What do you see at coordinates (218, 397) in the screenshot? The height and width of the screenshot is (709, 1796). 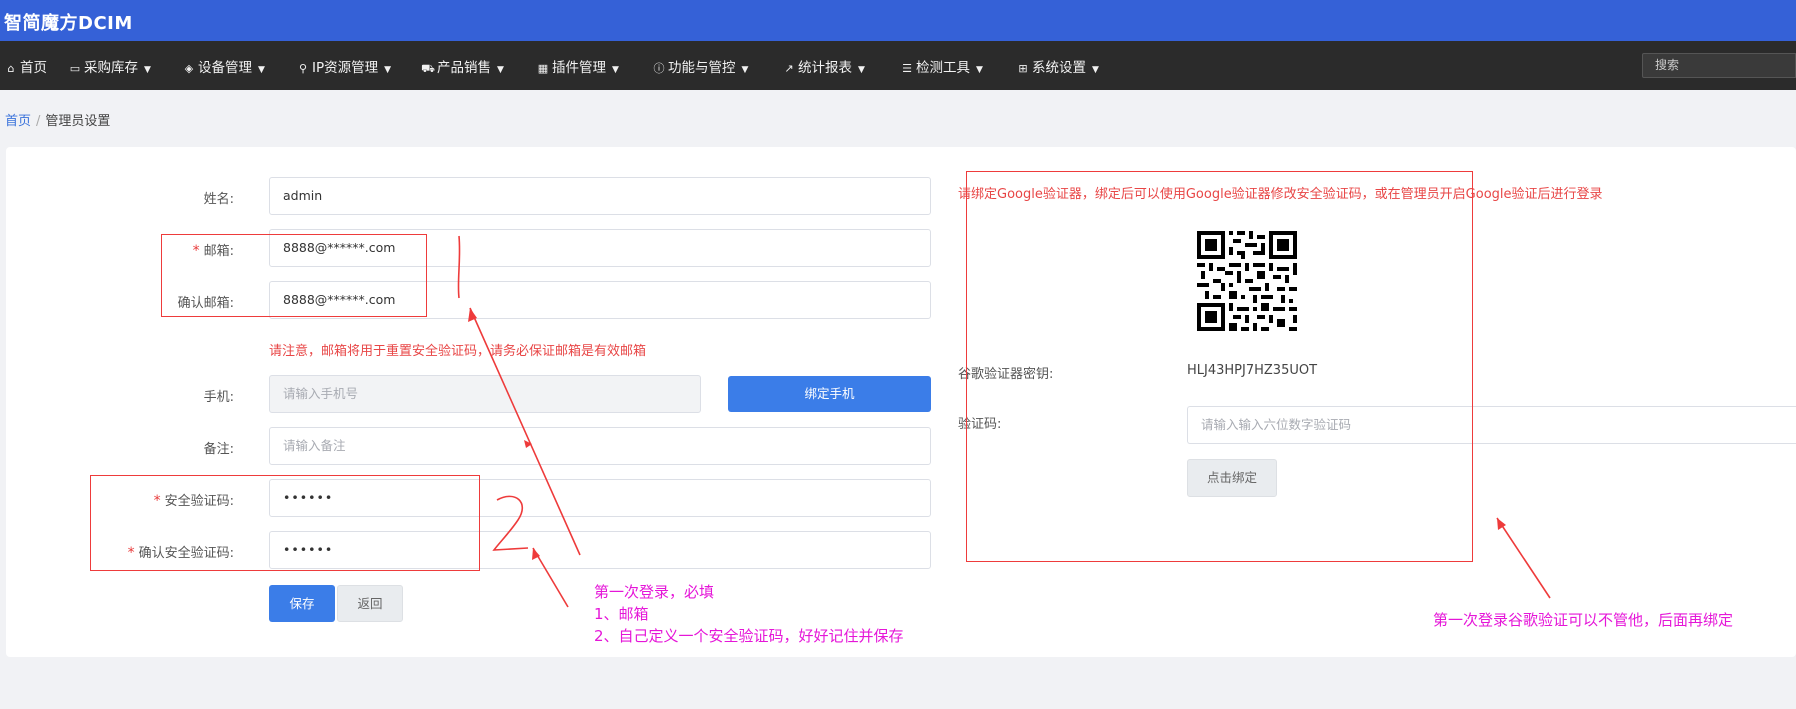 I see `phone-label: 手机:` at bounding box center [218, 397].